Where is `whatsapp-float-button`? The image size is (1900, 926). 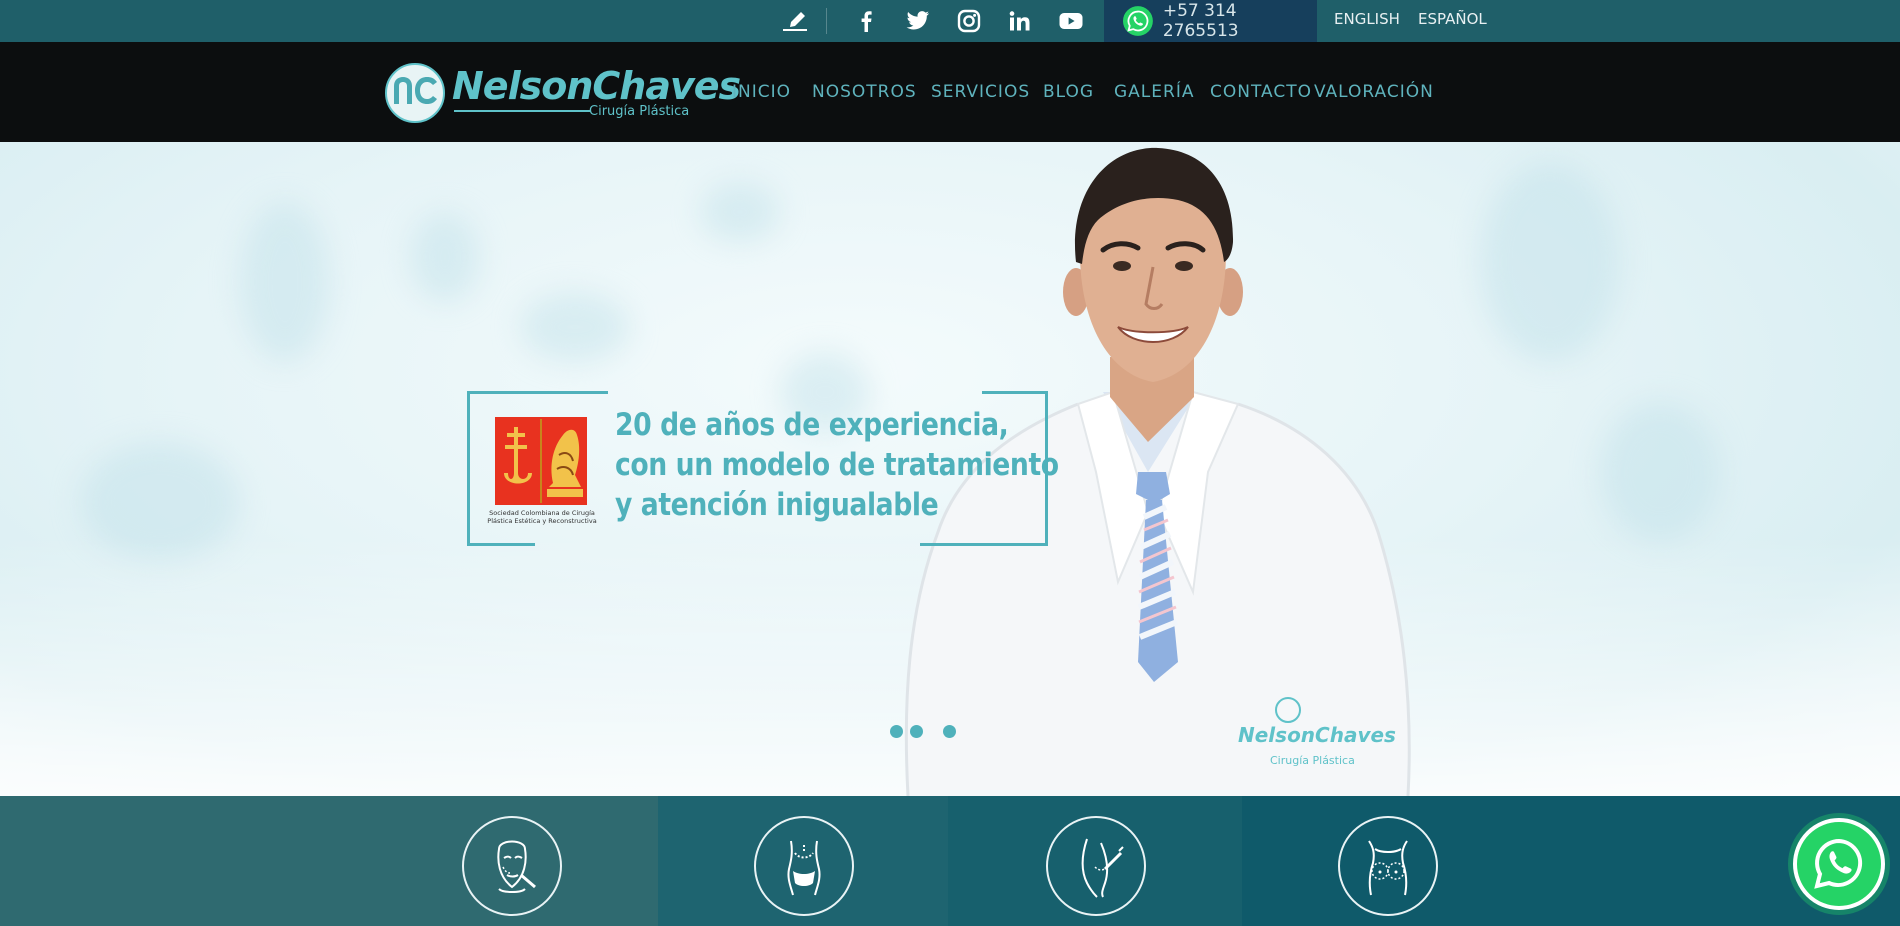 whatsapp-float-button is located at coordinates (1839, 864).